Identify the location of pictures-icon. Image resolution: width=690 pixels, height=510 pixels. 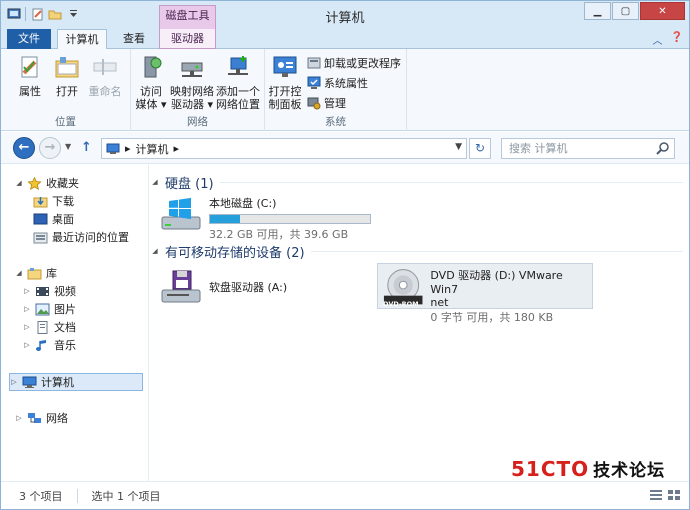
(42, 309).